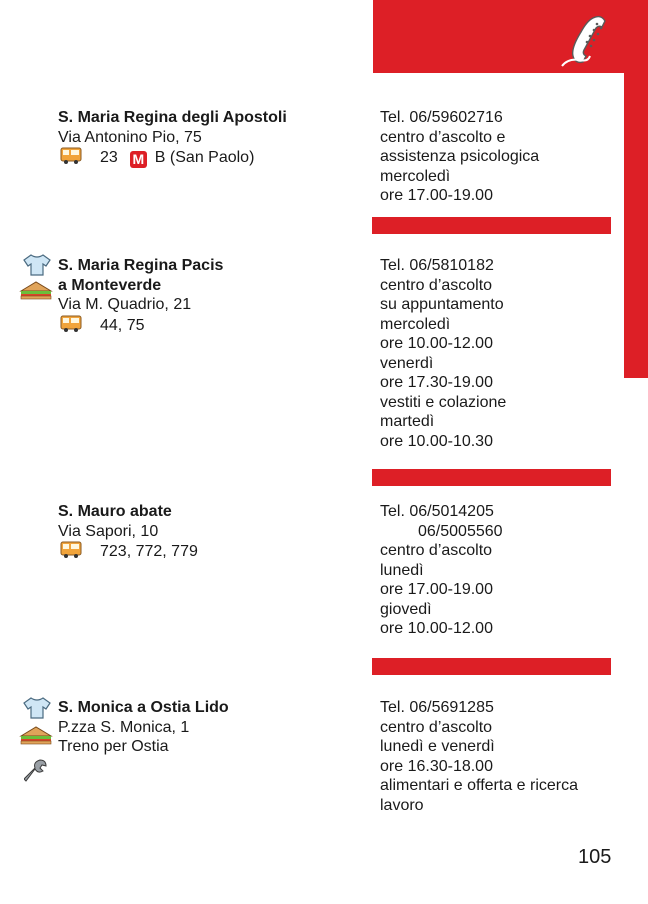  What do you see at coordinates (138, 159) in the screenshot?
I see `metro-icon: M` at bounding box center [138, 159].